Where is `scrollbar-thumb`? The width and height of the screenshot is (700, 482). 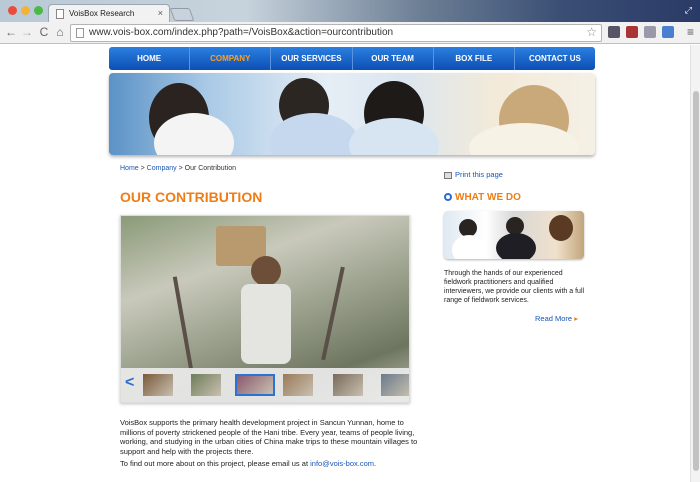 scrollbar-thumb is located at coordinates (696, 281).